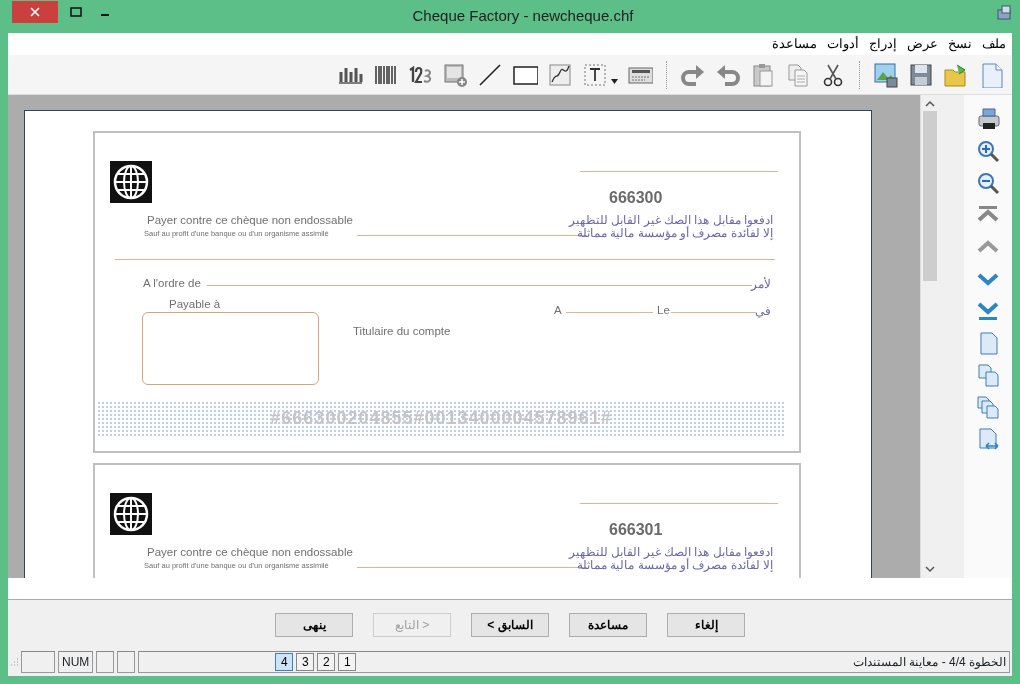  Describe the element at coordinates (988, 375) in the screenshot. I see `two-pages-icon` at that location.